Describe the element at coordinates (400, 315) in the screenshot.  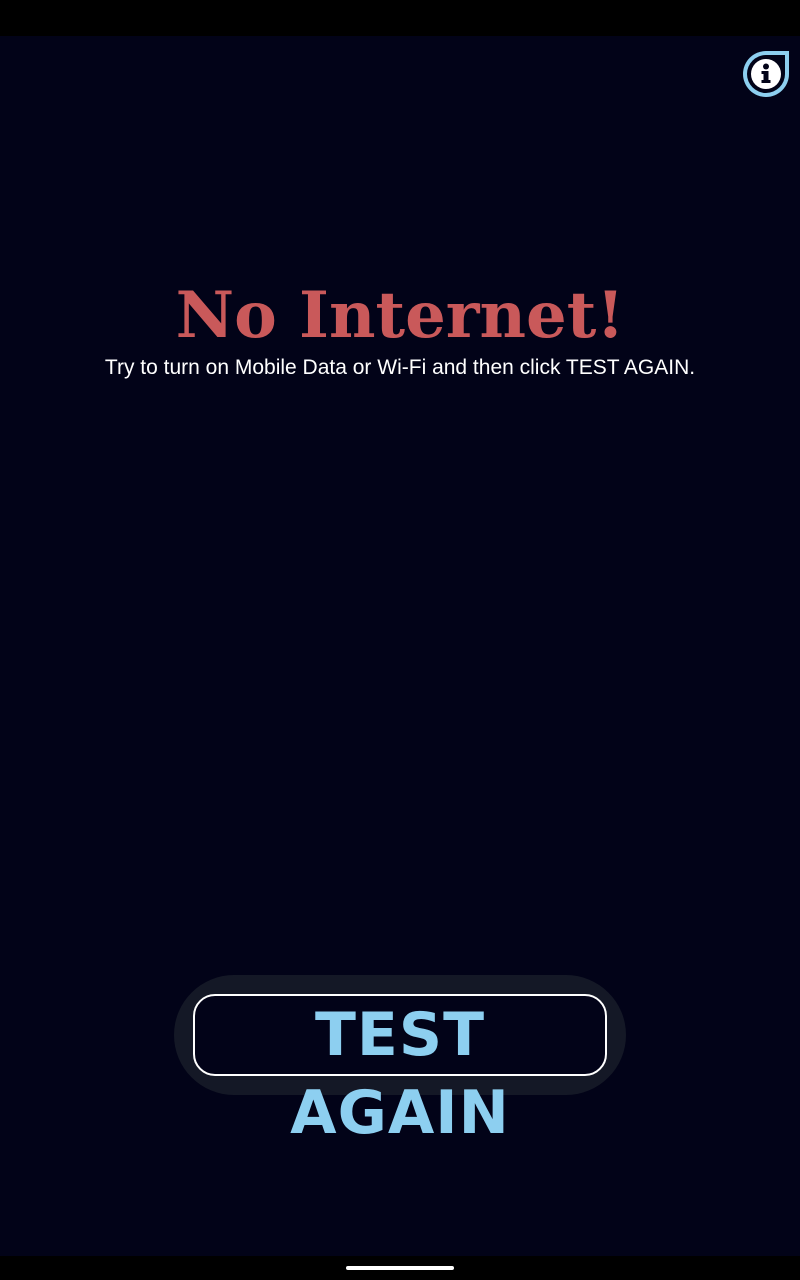
I see `page-title: No Internet!` at that location.